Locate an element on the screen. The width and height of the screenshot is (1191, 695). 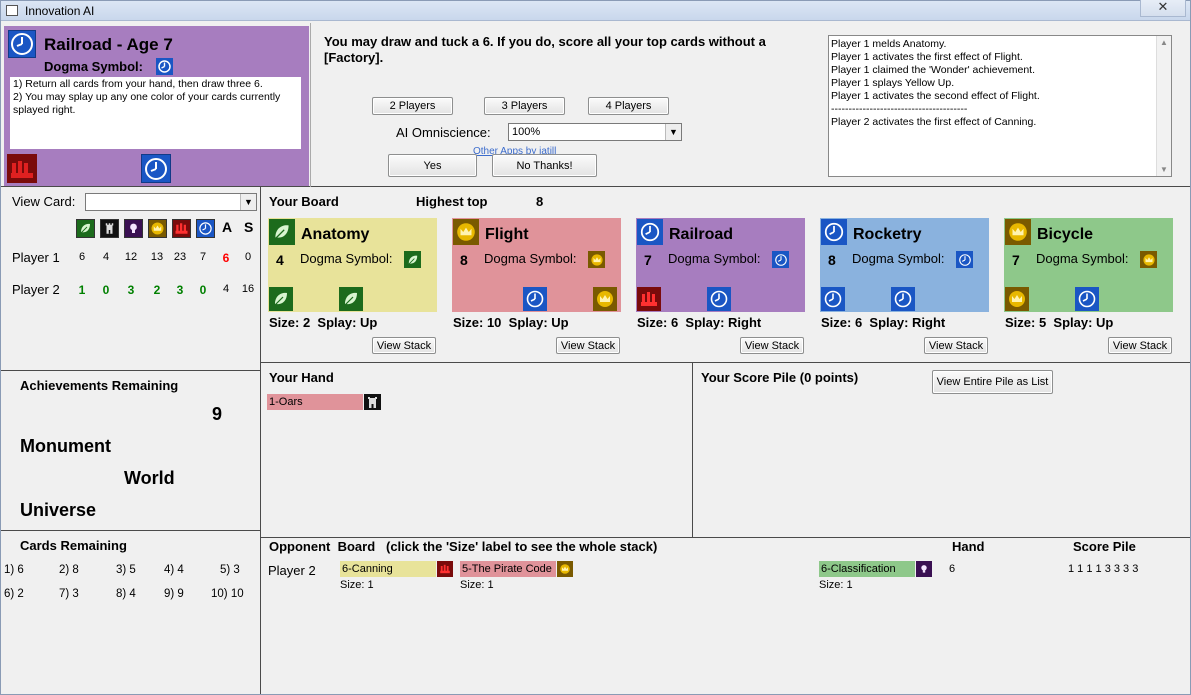
highest-top-label: Highest top is located at coordinates (452, 201).